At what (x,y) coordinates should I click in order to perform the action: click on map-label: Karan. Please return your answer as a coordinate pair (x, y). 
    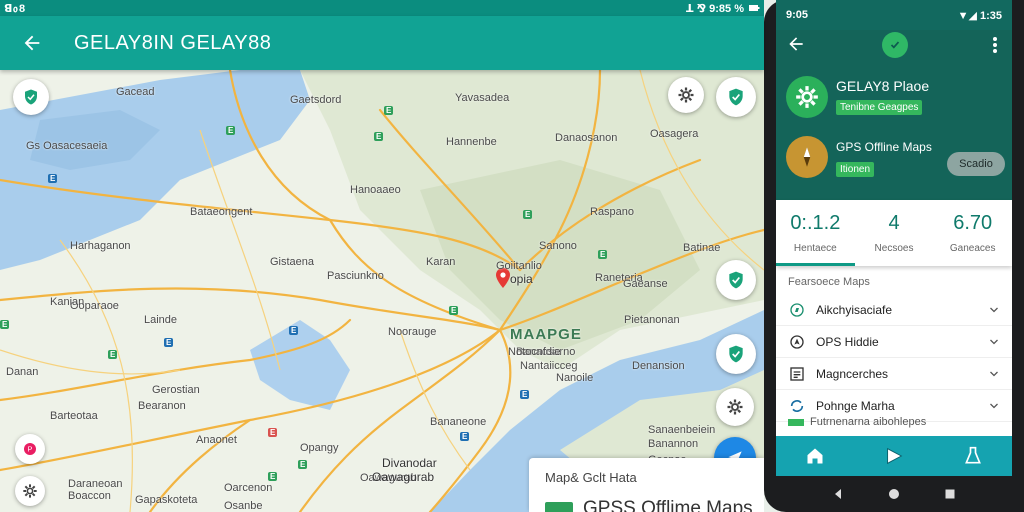
    Looking at the image, I should click on (441, 262).